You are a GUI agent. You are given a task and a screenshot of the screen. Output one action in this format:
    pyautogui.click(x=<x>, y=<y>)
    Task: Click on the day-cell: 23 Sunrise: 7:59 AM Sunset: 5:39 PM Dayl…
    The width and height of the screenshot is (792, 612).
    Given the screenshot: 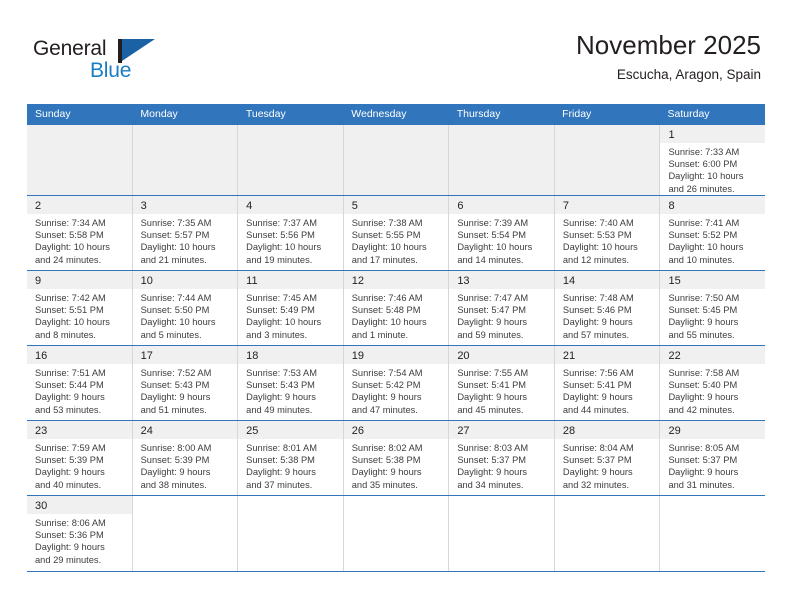 What is the action you would take?
    pyautogui.click(x=80, y=458)
    